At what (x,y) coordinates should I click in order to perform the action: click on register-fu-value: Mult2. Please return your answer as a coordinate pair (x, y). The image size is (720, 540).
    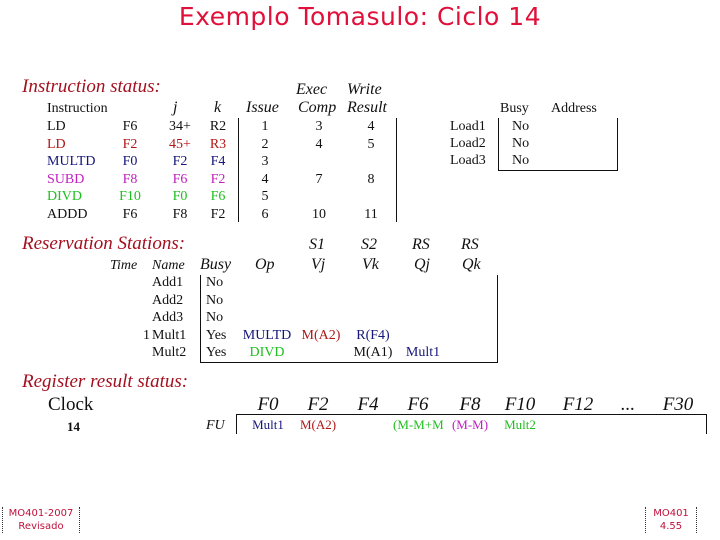
    Looking at the image, I should click on (520, 424).